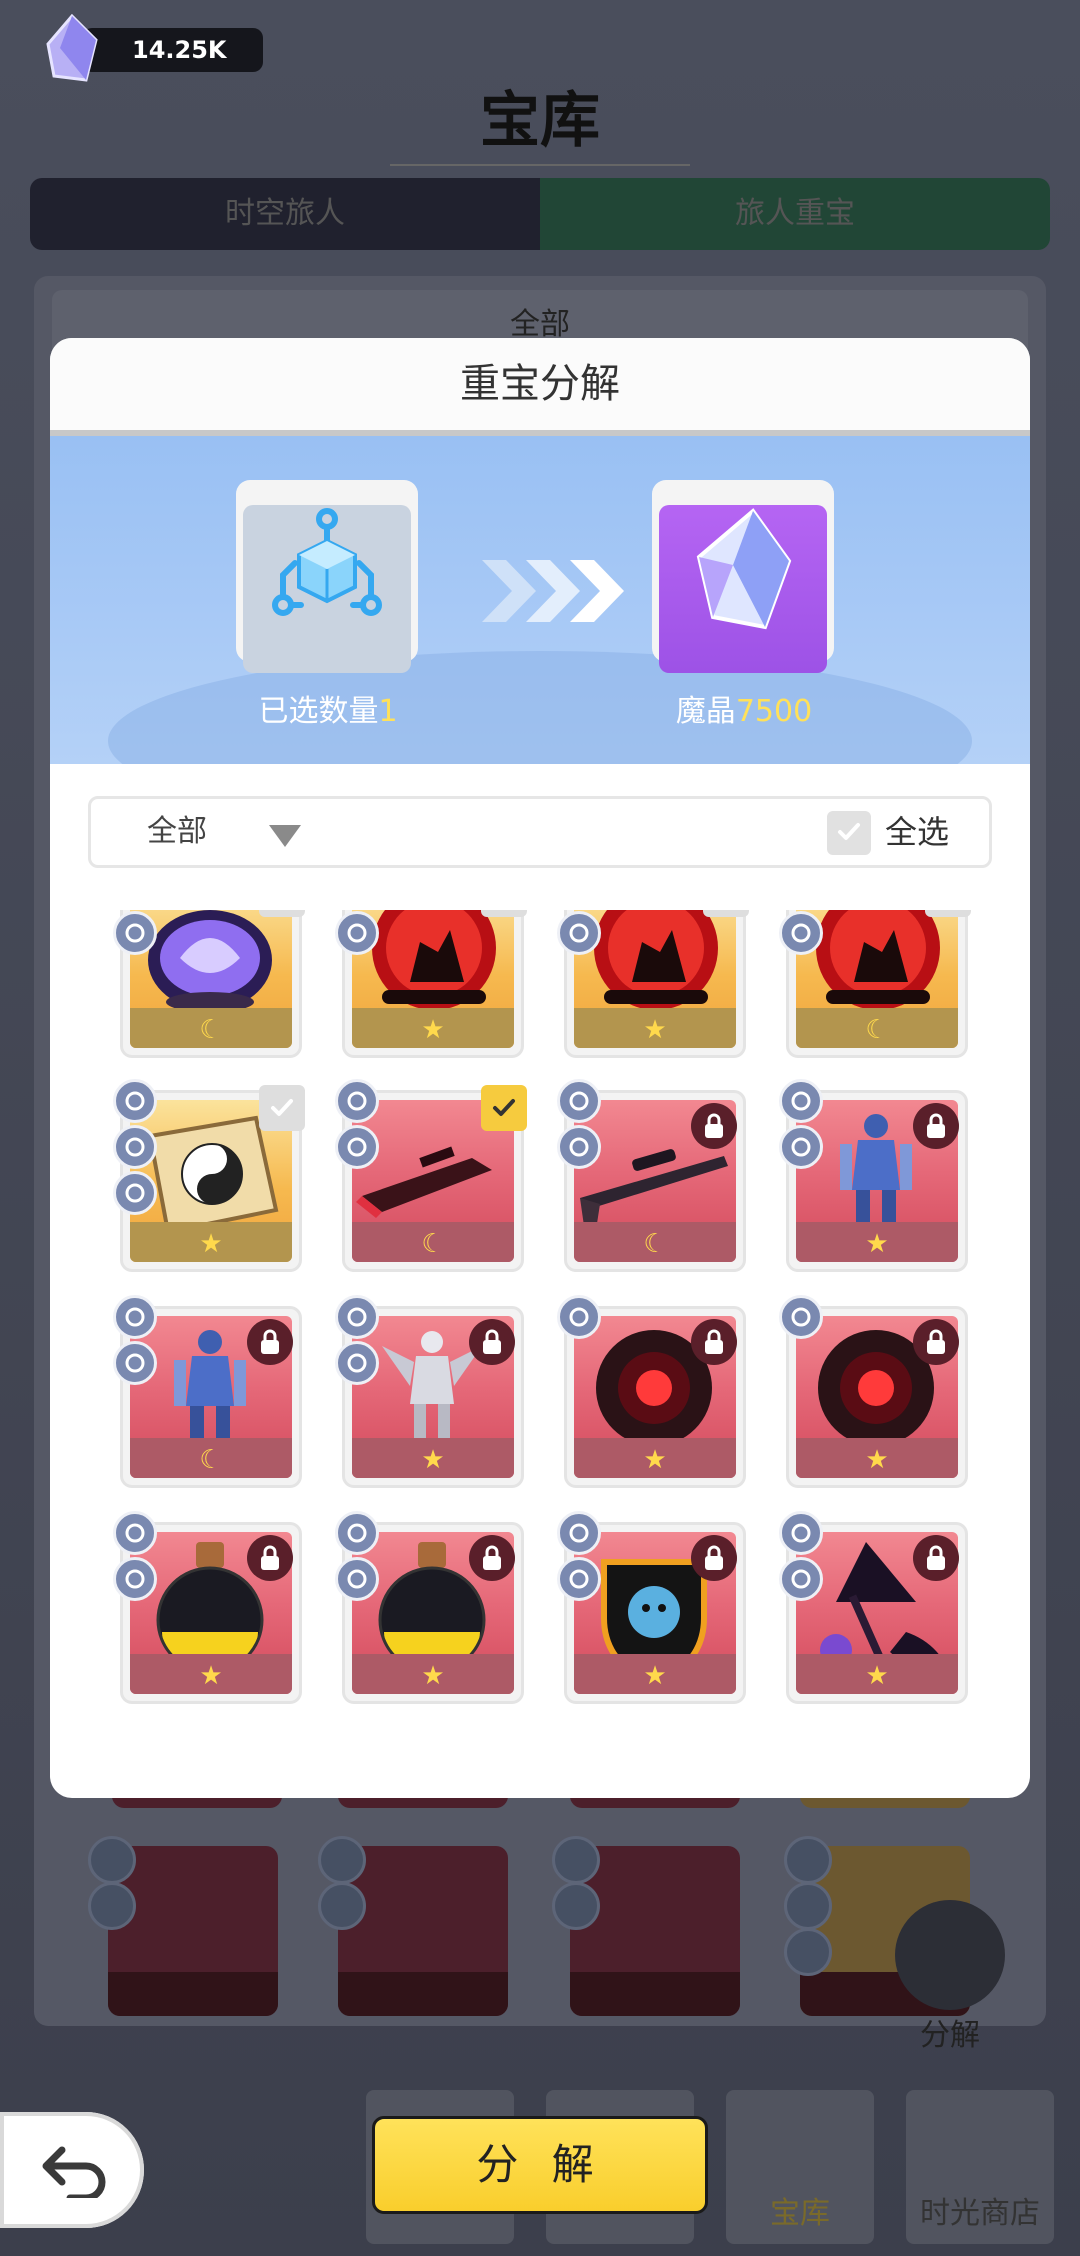 Image resolution: width=1080 pixels, height=2256 pixels. I want to click on lightning-icon, so click(579, 933).